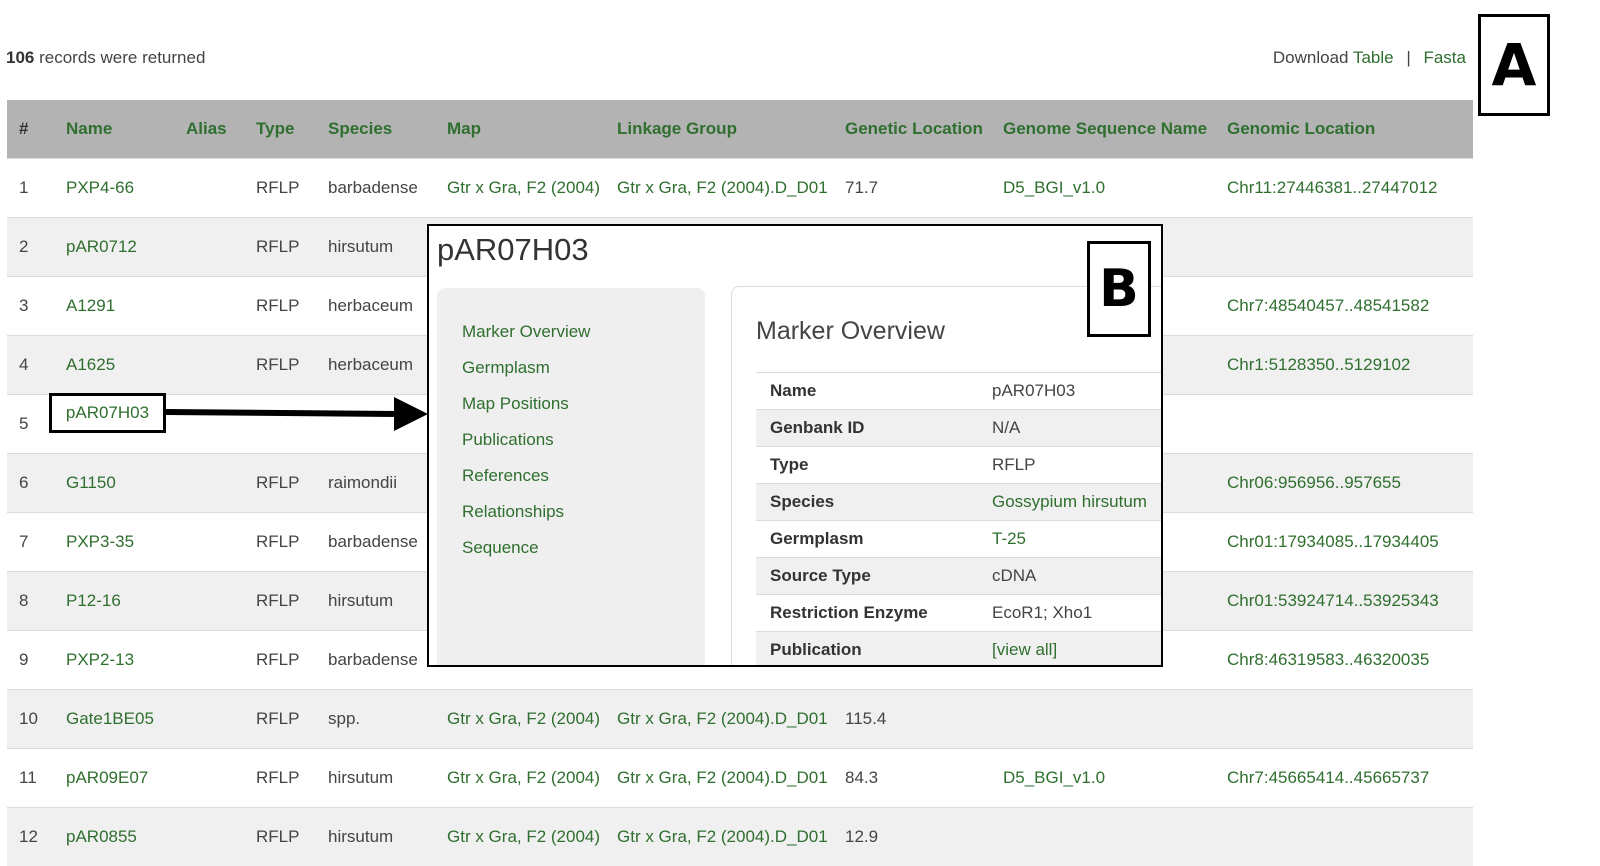  Describe the element at coordinates (107, 413) in the screenshot. I see `highlighted-marker-name: pAR07H03` at that location.